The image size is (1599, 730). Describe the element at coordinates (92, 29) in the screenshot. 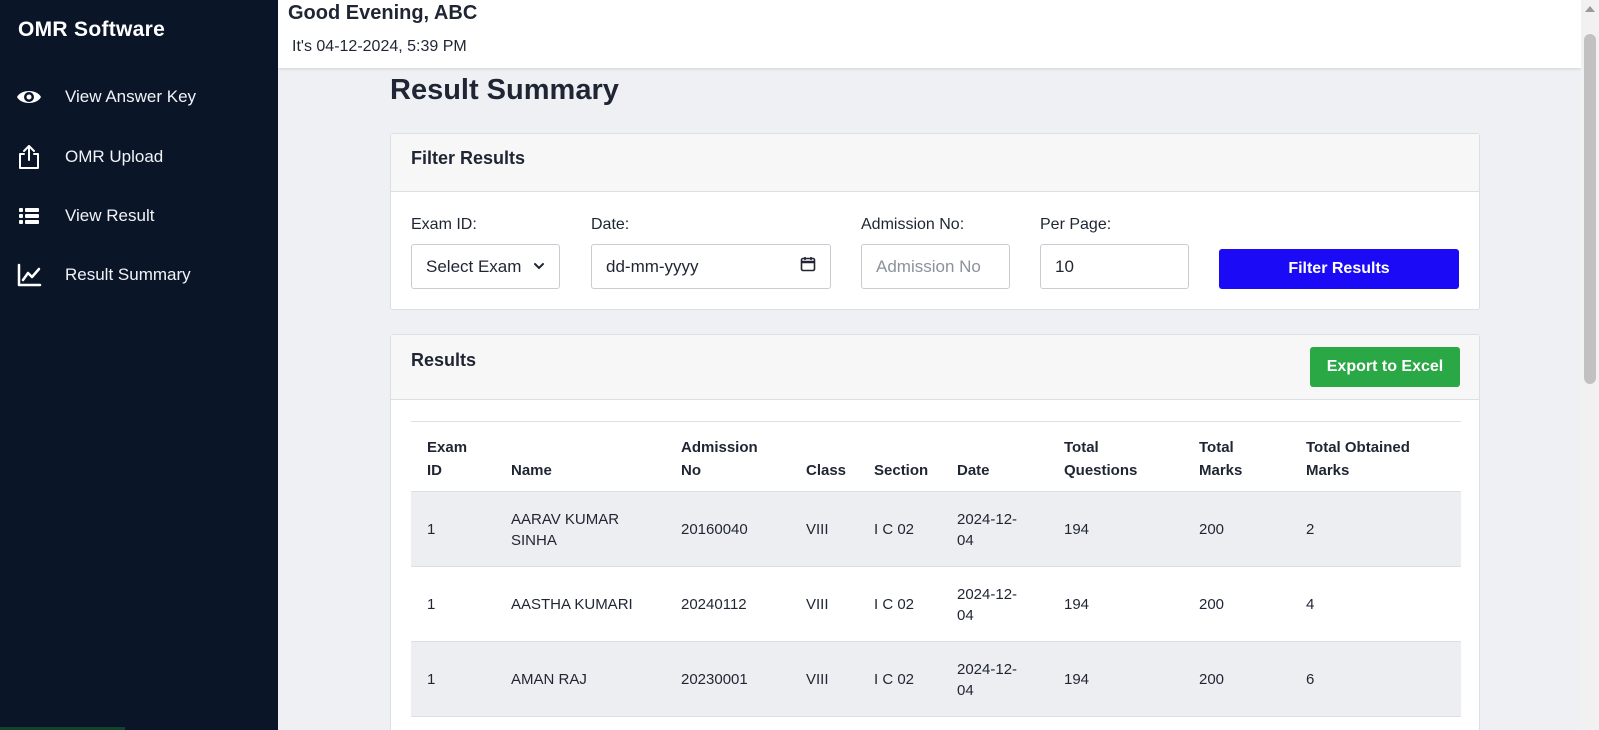

I see `app-brand: OMR Software` at that location.